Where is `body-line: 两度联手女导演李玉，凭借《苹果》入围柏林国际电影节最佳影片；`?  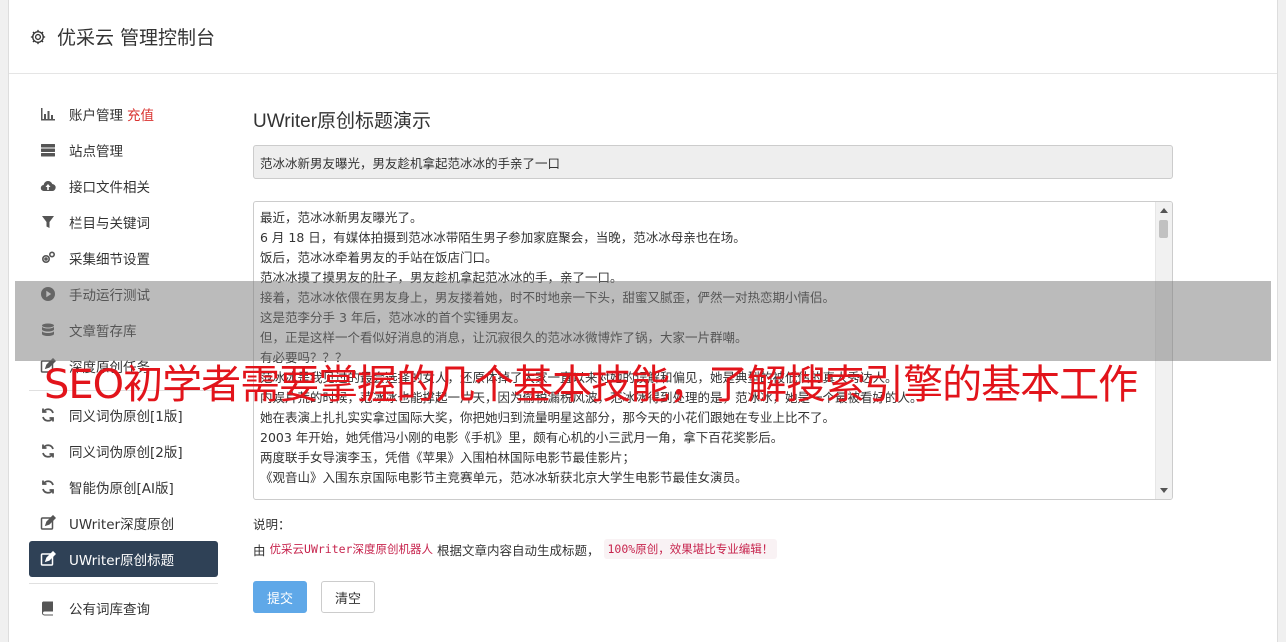 body-line: 两度联手女导演李玉，凭借《苹果》入围柏林国际电影节最佳影片； is located at coordinates (448, 457).